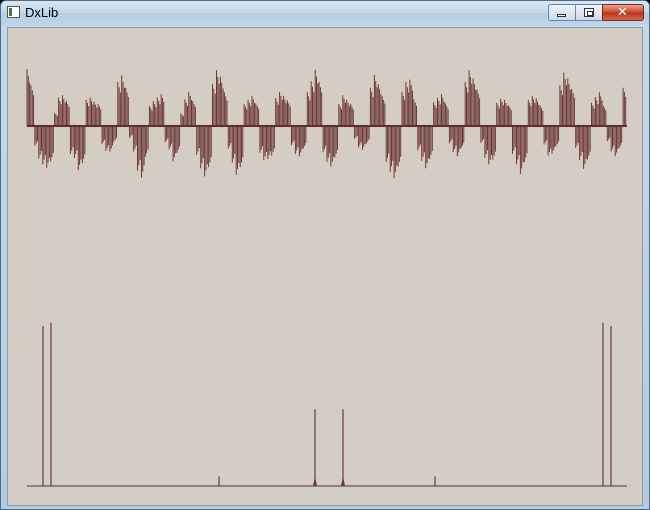 This screenshot has height=510, width=650. I want to click on maximize-button, so click(588, 12).